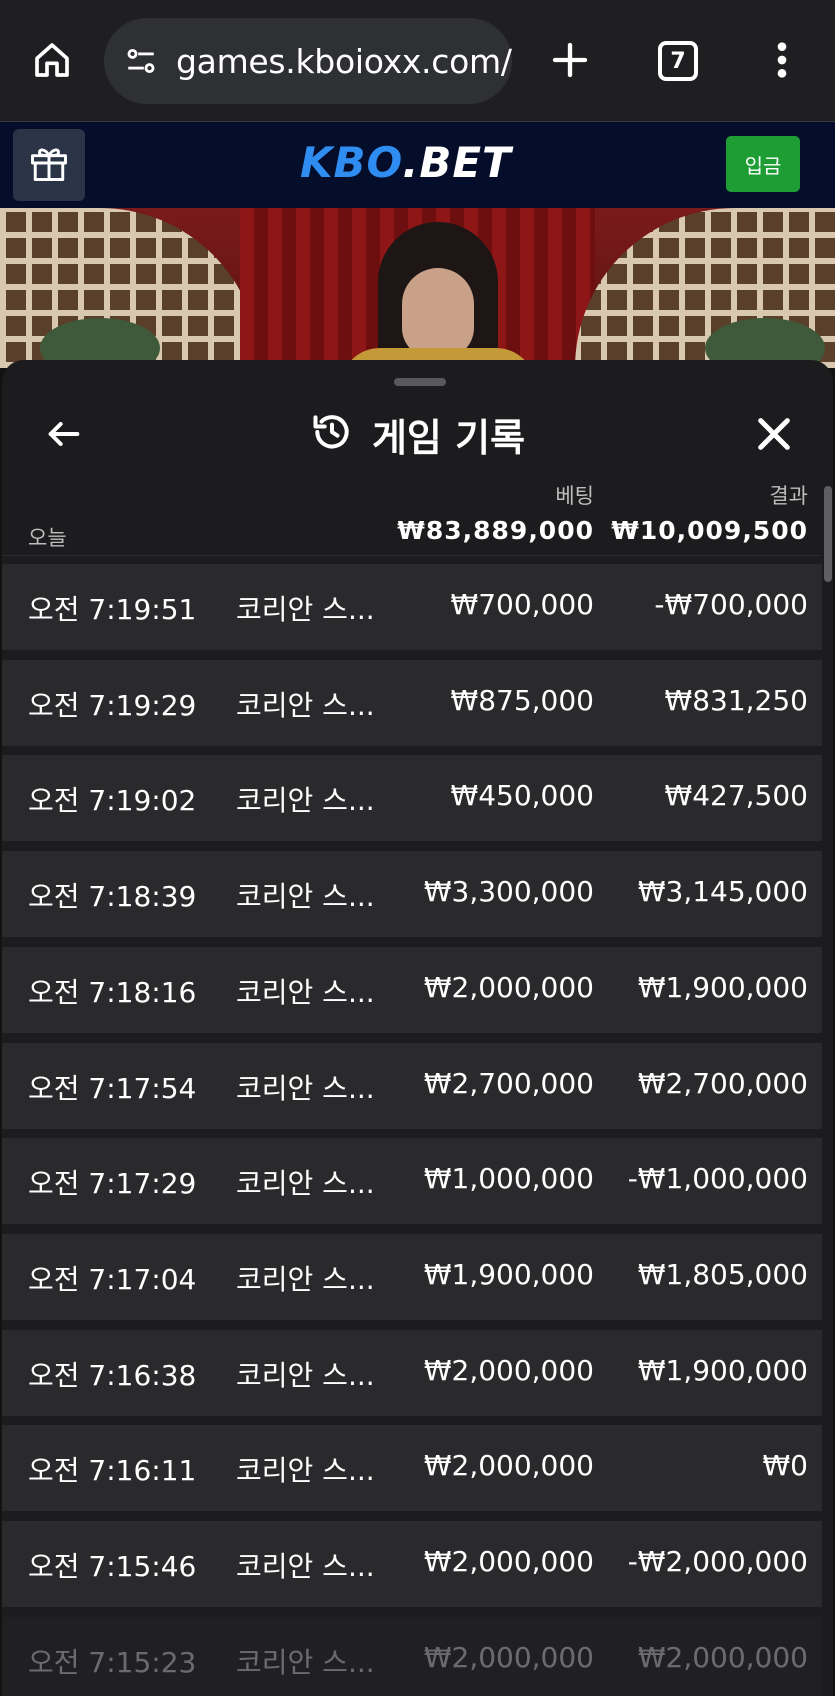 Image resolution: width=835 pixels, height=1696 pixels. What do you see at coordinates (344, 61) in the screenshot?
I see `url-text: games.kboioxx.com/` at bounding box center [344, 61].